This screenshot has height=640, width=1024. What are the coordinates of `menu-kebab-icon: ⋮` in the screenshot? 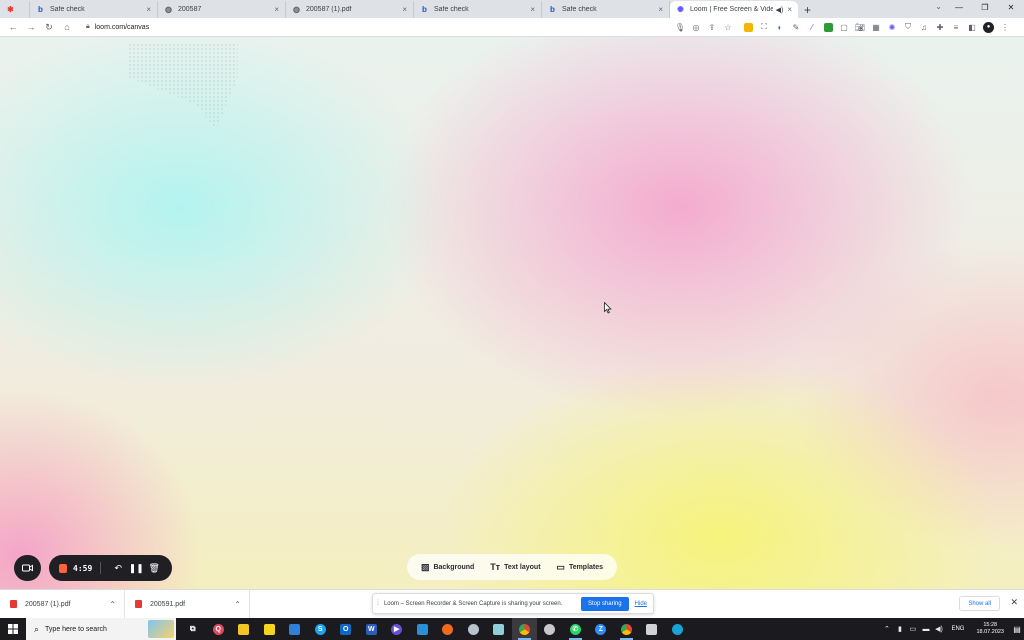 It's located at (1005, 27).